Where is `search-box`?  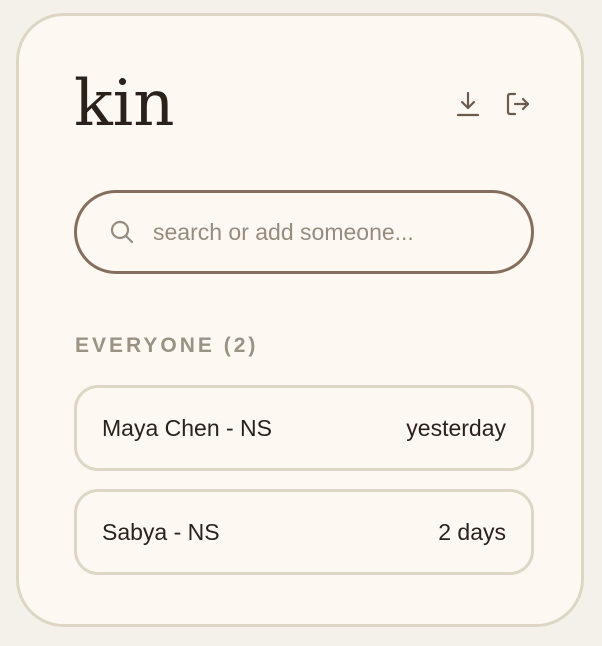 search-box is located at coordinates (304, 232).